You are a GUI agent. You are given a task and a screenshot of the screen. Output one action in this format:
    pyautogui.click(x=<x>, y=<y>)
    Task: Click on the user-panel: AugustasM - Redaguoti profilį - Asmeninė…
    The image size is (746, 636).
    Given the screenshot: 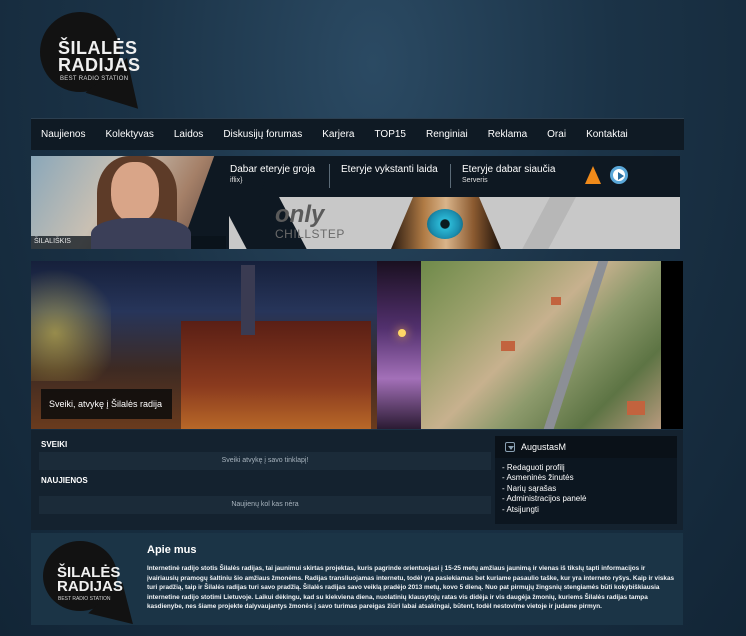 What is the action you would take?
    pyautogui.click(x=586, y=480)
    